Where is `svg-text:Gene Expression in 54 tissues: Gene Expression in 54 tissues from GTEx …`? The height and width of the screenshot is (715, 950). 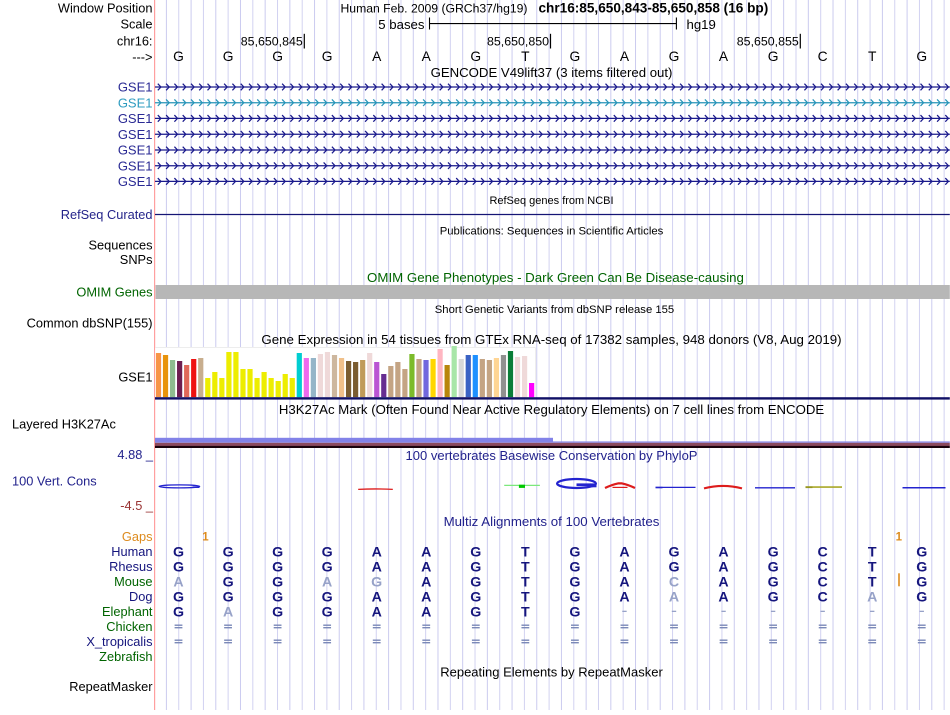
svg-text:Gene Expression in 54 tissues: Gene Expression in 54 tissues from GTEx … is located at coordinates (551, 339).